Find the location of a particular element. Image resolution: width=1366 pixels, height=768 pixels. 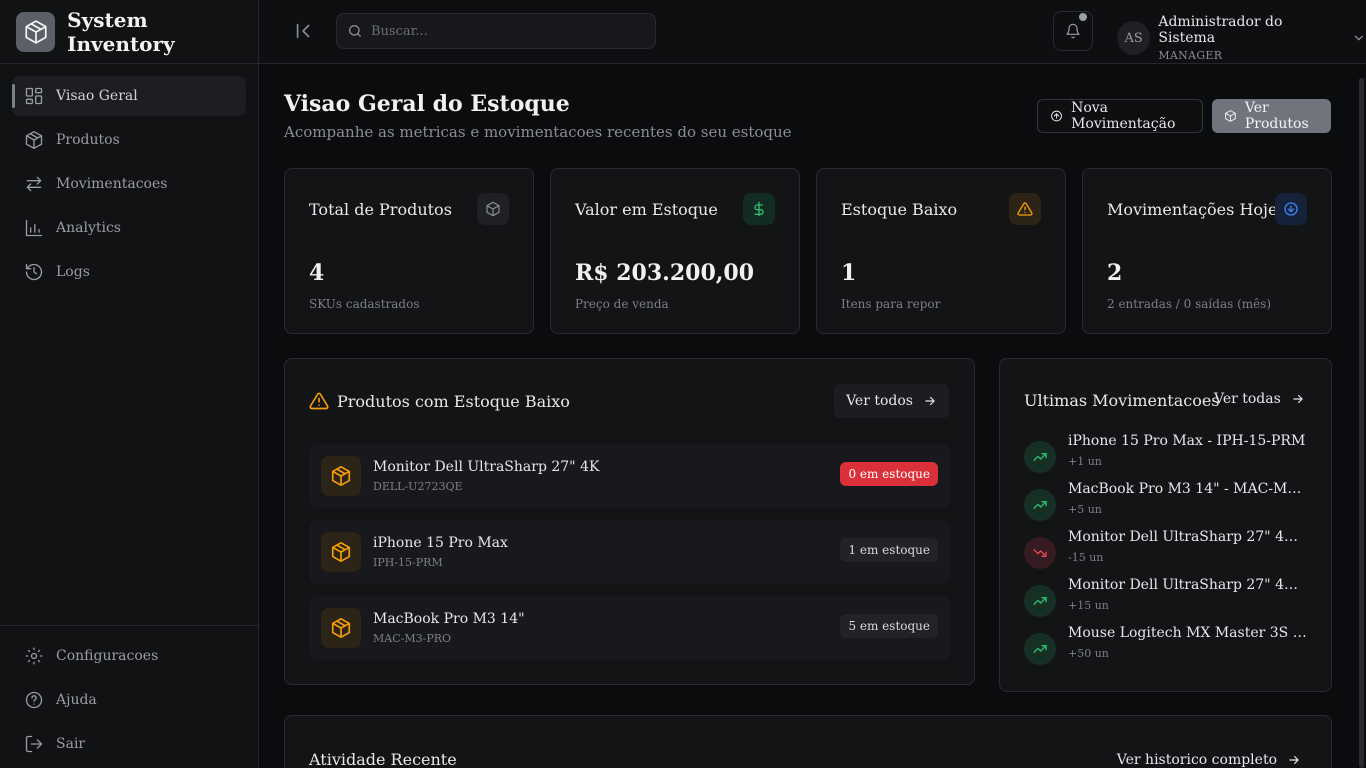

user-role: MANAGER is located at coordinates (1190, 55).